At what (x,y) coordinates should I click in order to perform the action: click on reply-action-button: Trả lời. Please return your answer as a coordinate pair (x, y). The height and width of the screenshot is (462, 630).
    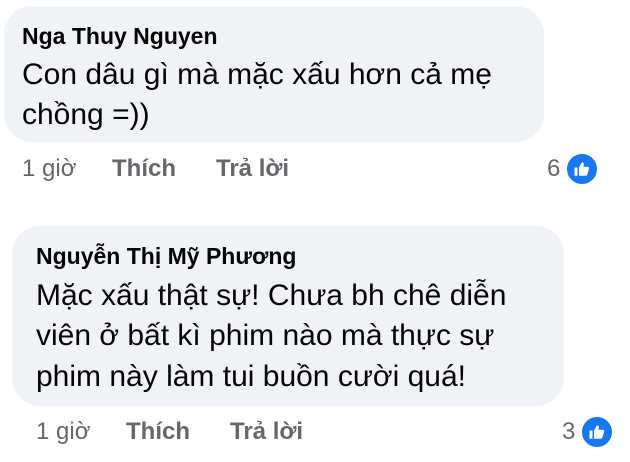
    Looking at the image, I should click on (266, 432).